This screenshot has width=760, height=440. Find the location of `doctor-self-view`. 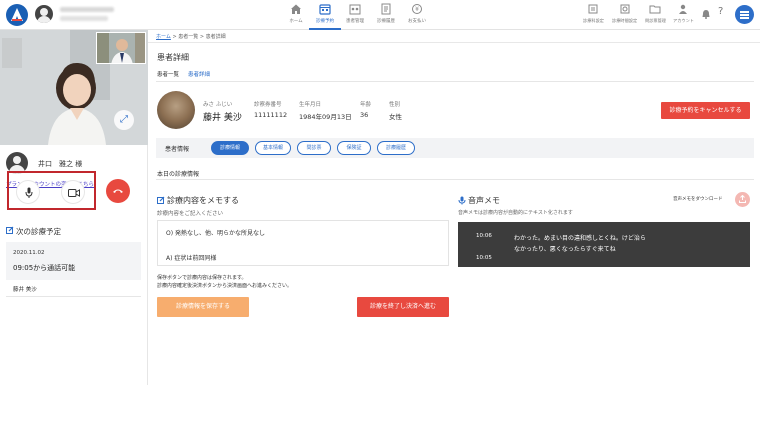

doctor-self-view is located at coordinates (121, 48).